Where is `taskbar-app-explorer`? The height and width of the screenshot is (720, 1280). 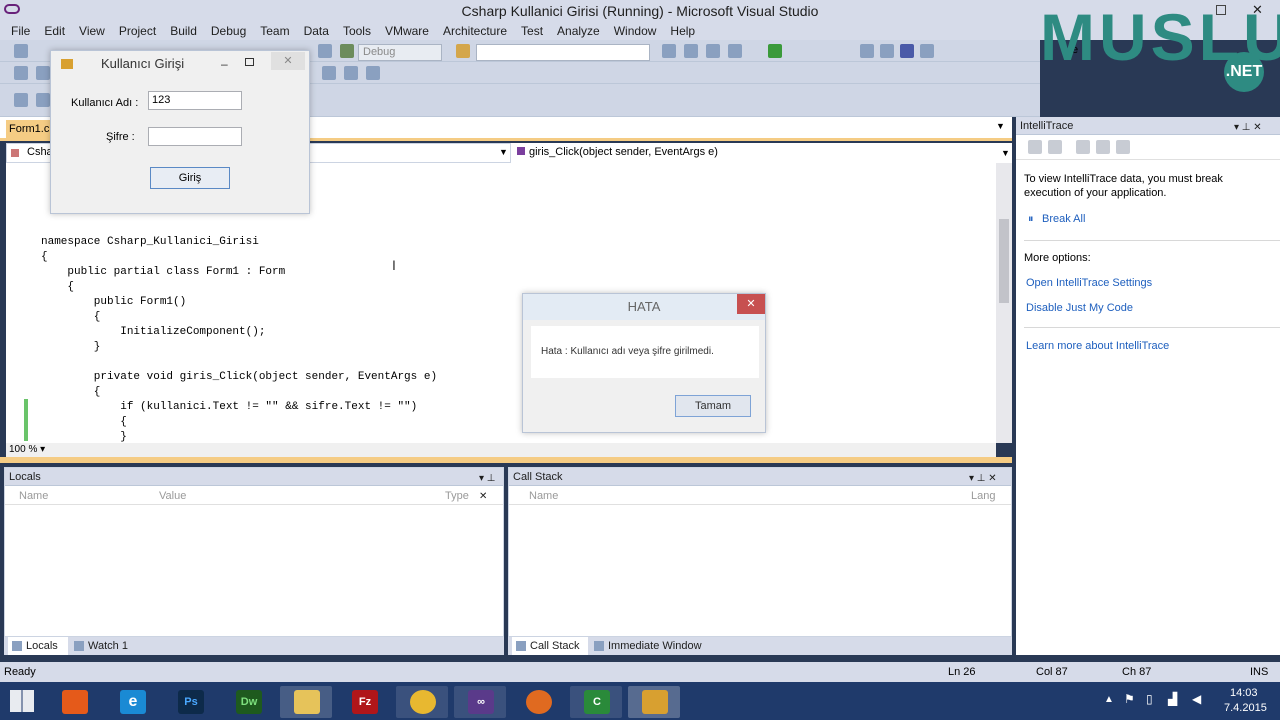 taskbar-app-explorer is located at coordinates (306, 702).